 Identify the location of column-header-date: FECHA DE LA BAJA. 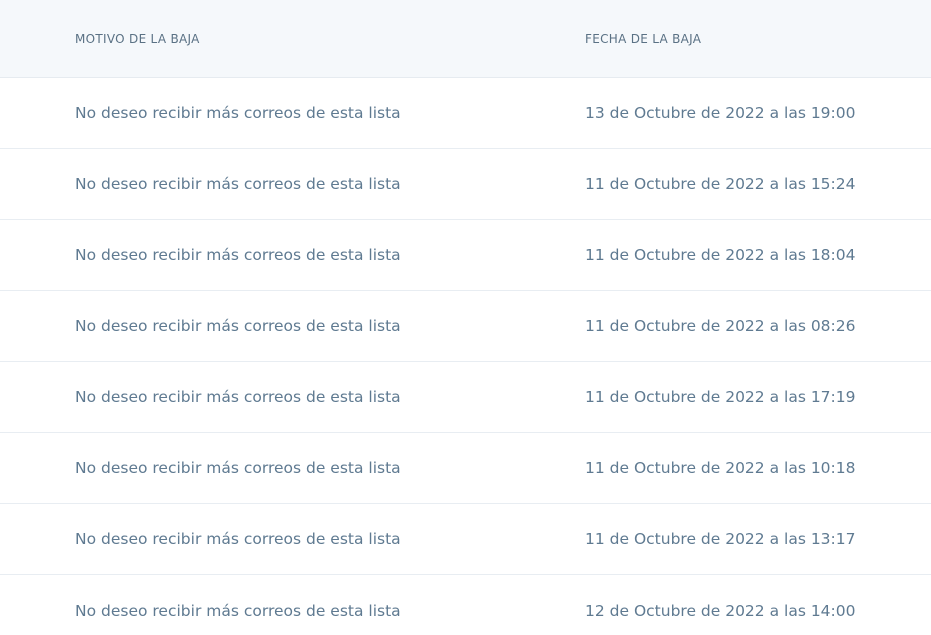
(643, 39).